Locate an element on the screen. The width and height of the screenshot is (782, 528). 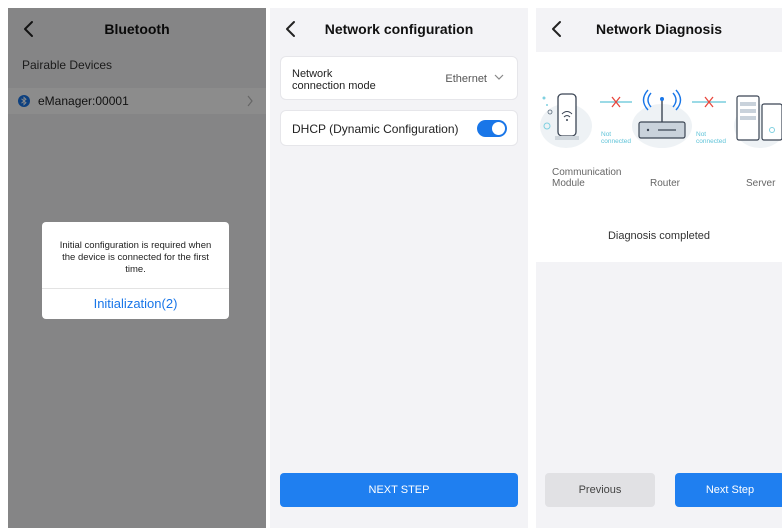
node-label-module: Communication Module is located at coordinates (587, 178).